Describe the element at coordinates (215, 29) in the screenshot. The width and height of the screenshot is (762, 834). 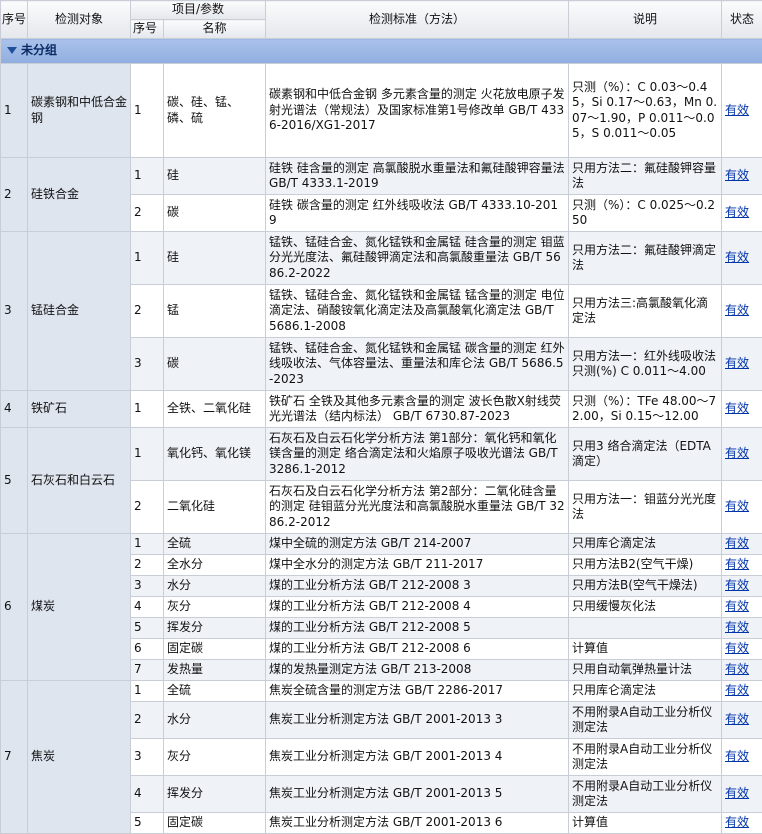
I see `header-item-name: 名称` at that location.